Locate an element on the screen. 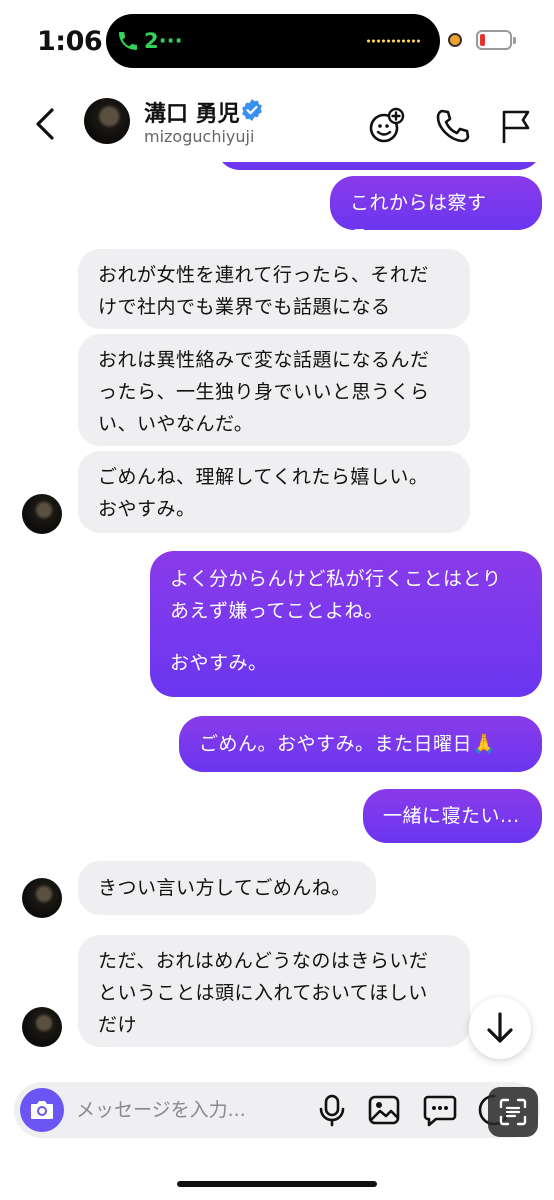  message-text-line: だけ is located at coordinates (118, 1025).